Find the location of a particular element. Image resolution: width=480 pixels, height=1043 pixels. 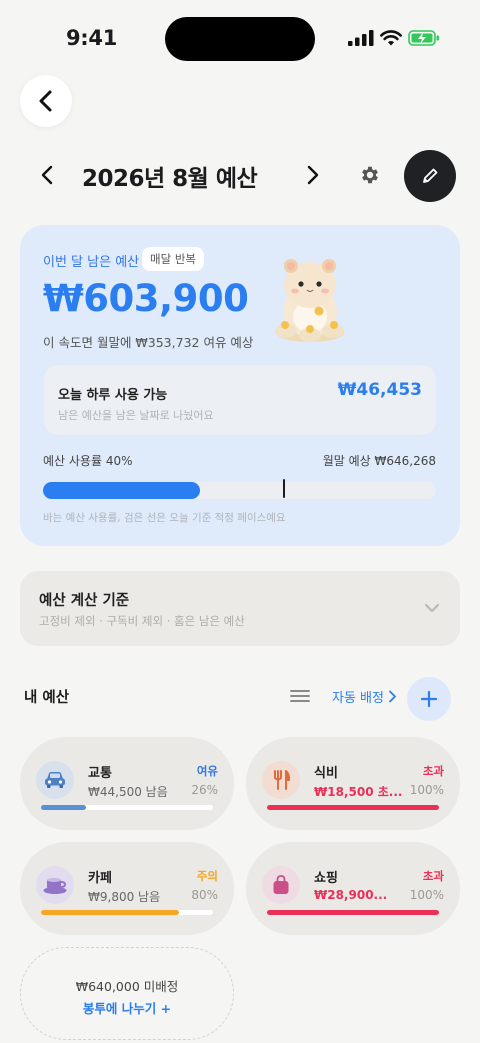

month-end-projection: 월말 예상 ₩646,268 is located at coordinates (379, 461).